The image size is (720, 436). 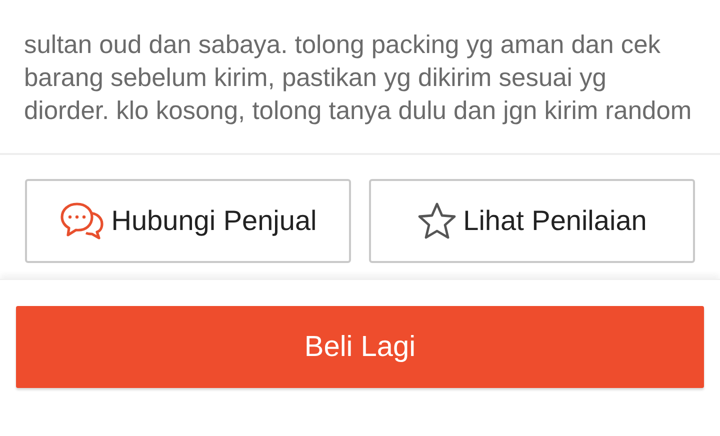 I want to click on chat-icon, so click(x=82, y=221).